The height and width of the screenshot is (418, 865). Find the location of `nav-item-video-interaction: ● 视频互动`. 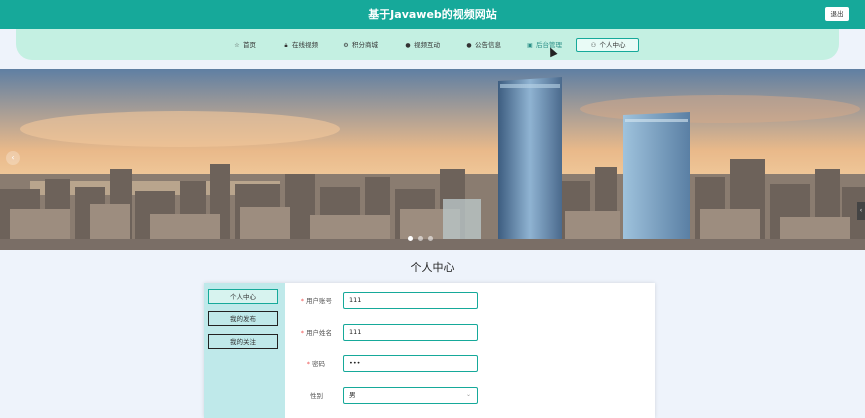

nav-item-video-interaction: ● 视频互动 is located at coordinates (422, 45).